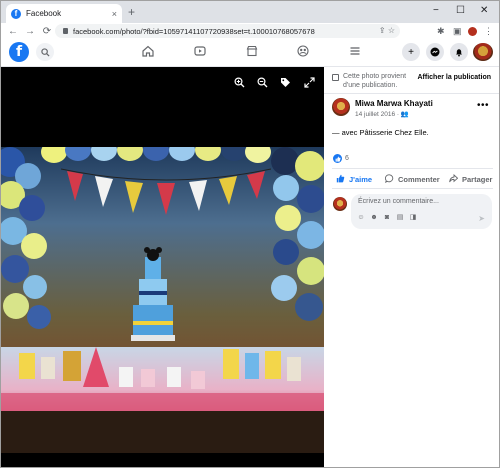  Describe the element at coordinates (239, 84) in the screenshot. I see `zoom-in-icon` at that location.